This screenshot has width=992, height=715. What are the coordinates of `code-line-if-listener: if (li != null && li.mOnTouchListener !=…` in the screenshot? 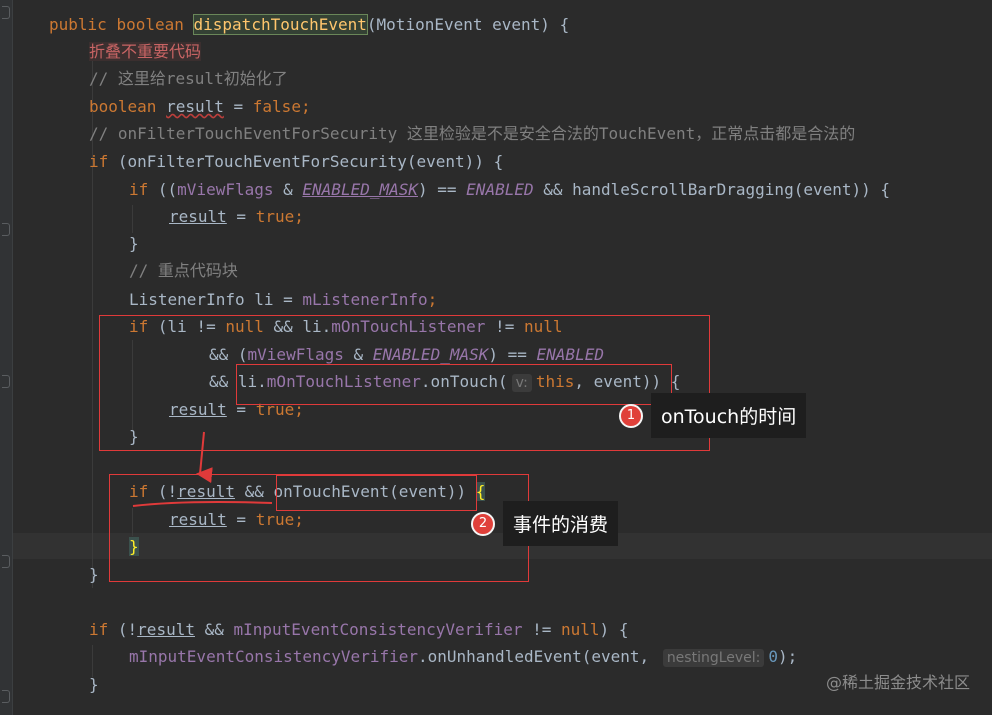 It's located at (346, 326).